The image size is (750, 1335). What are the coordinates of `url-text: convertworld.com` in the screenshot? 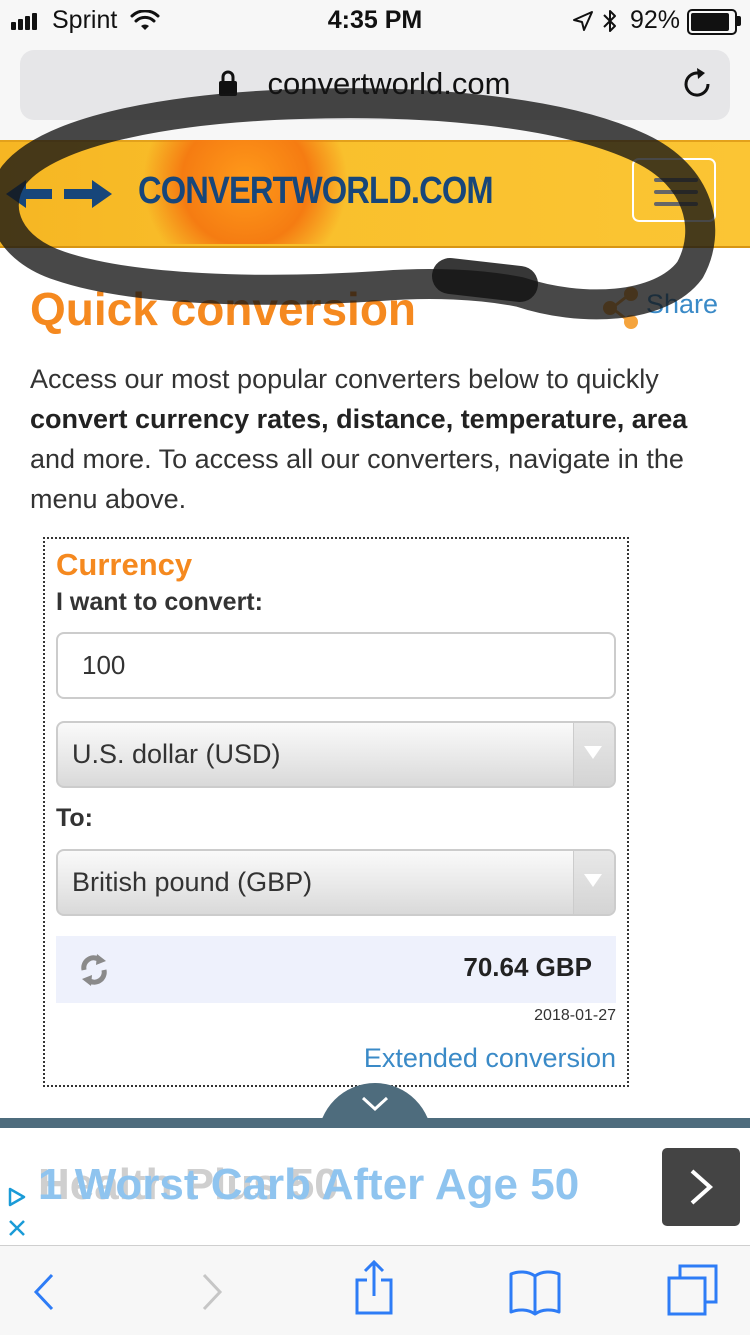 It's located at (389, 83).